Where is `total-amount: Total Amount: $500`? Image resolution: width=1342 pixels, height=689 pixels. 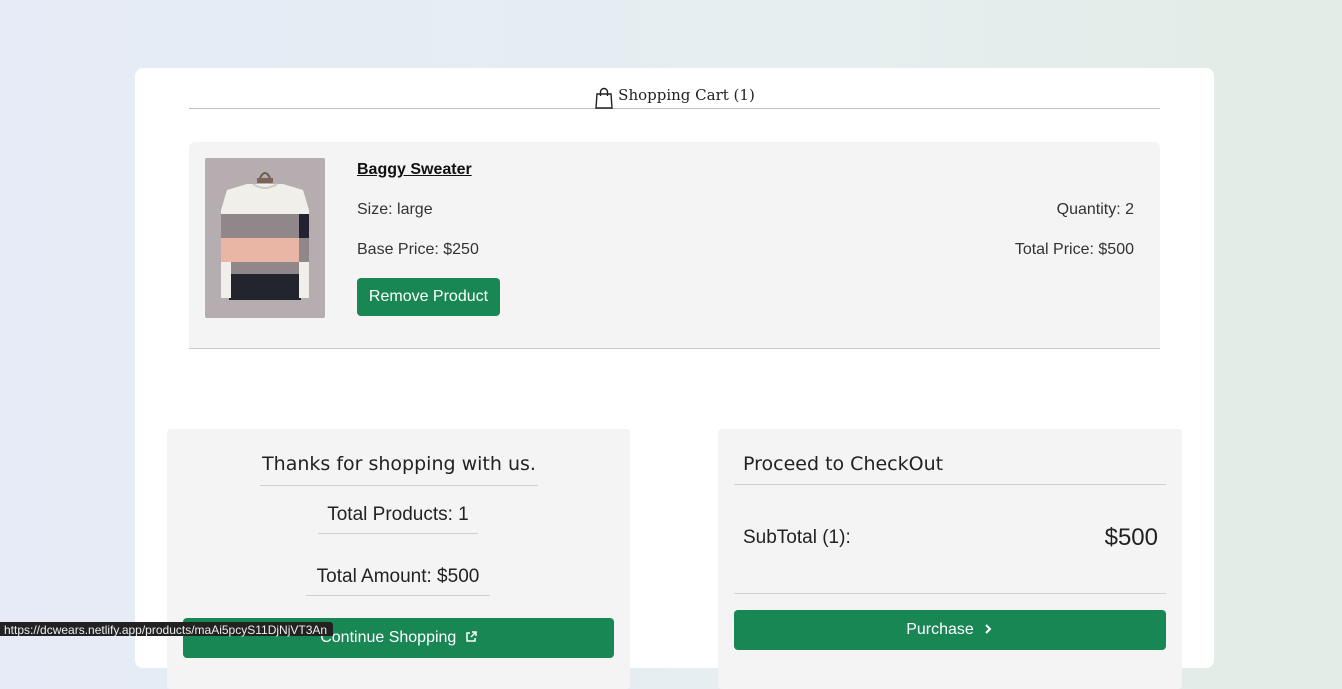 total-amount: Total Amount: $500 is located at coordinates (398, 577).